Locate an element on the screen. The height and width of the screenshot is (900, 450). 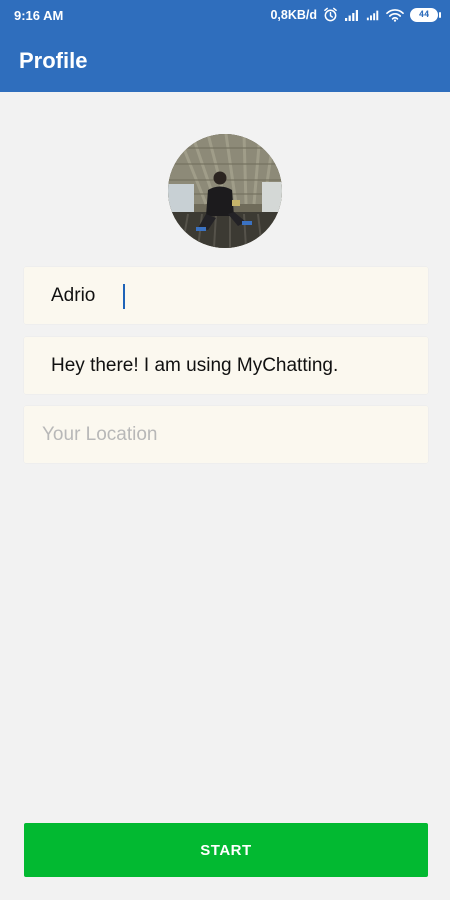
battery-icon: 44 is located at coordinates (425, 14).